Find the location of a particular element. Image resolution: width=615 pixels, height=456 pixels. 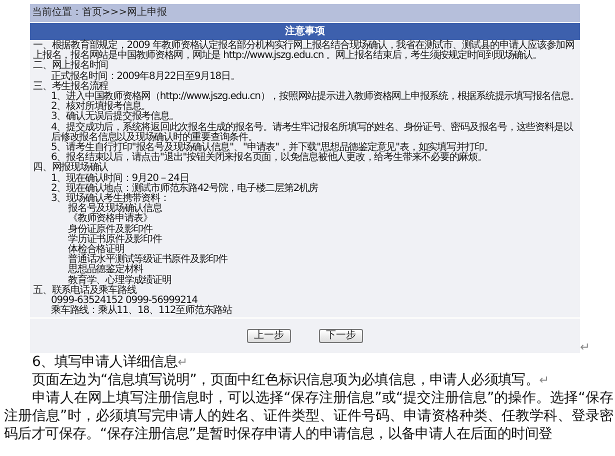

notice-line: 学历证书原件及影印件 is located at coordinates (115, 239).